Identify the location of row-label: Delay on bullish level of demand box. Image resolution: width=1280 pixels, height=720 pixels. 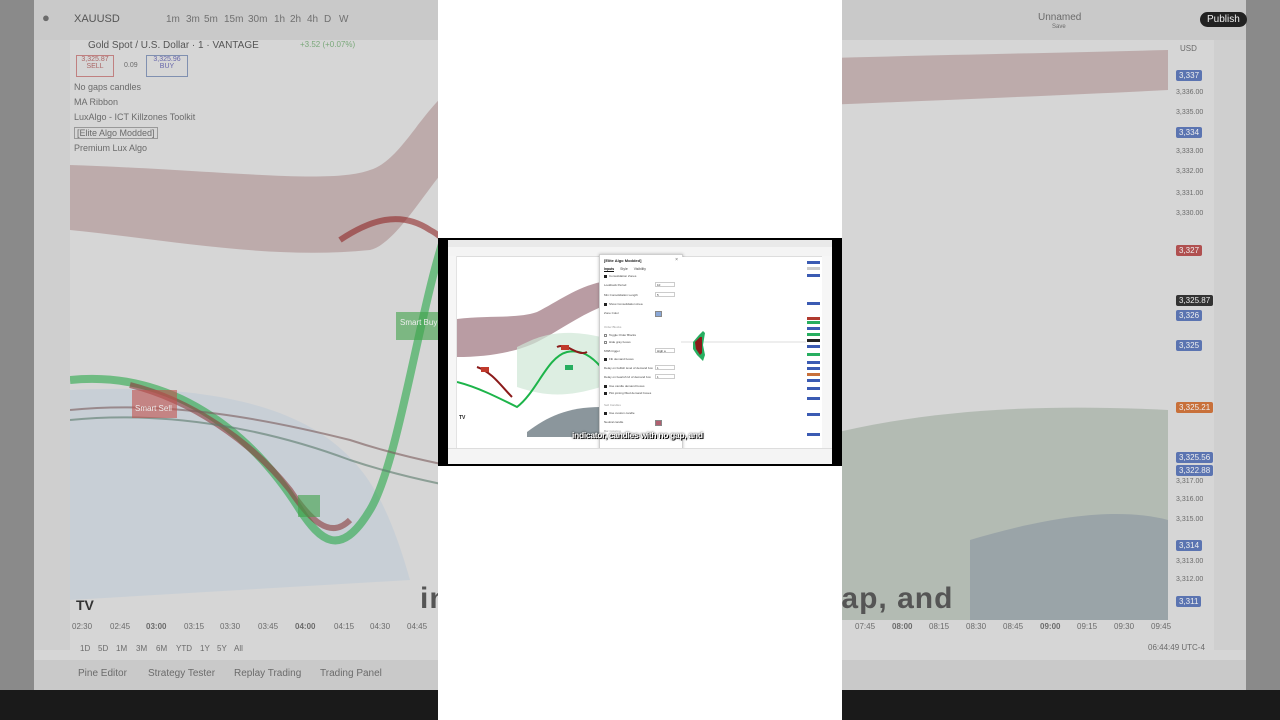
(628, 368).